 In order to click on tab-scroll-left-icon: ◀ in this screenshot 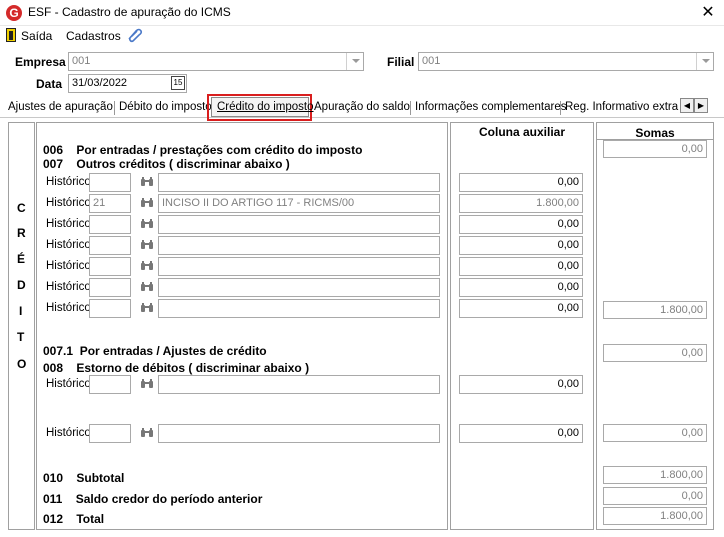, I will do `click(687, 105)`.